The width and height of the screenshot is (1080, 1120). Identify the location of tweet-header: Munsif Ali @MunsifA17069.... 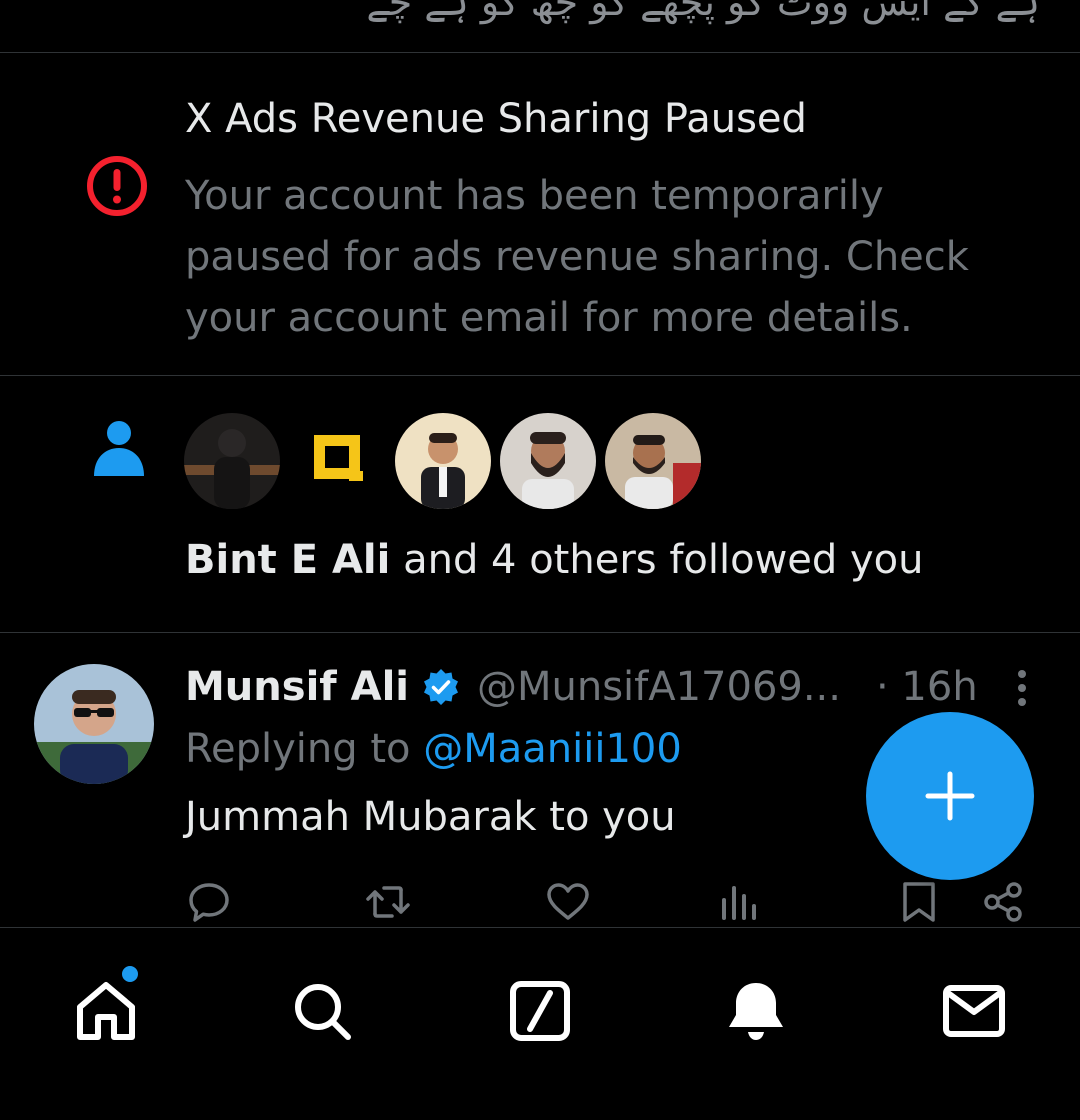
(513, 687).